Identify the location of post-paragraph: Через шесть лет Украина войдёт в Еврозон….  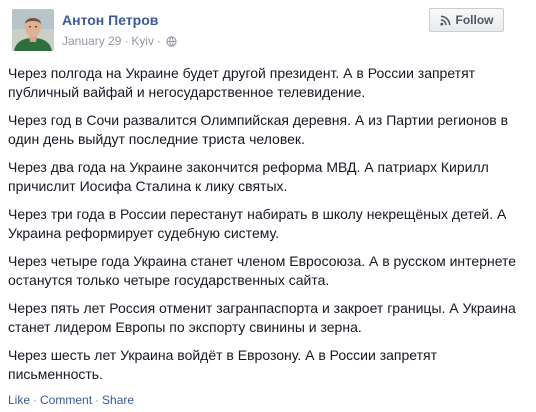
(222, 364).